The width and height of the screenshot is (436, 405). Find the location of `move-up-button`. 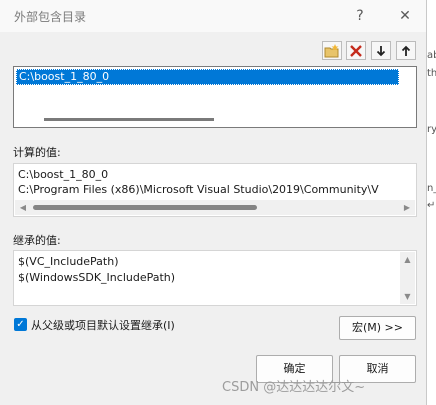

move-up-button is located at coordinates (406, 50).